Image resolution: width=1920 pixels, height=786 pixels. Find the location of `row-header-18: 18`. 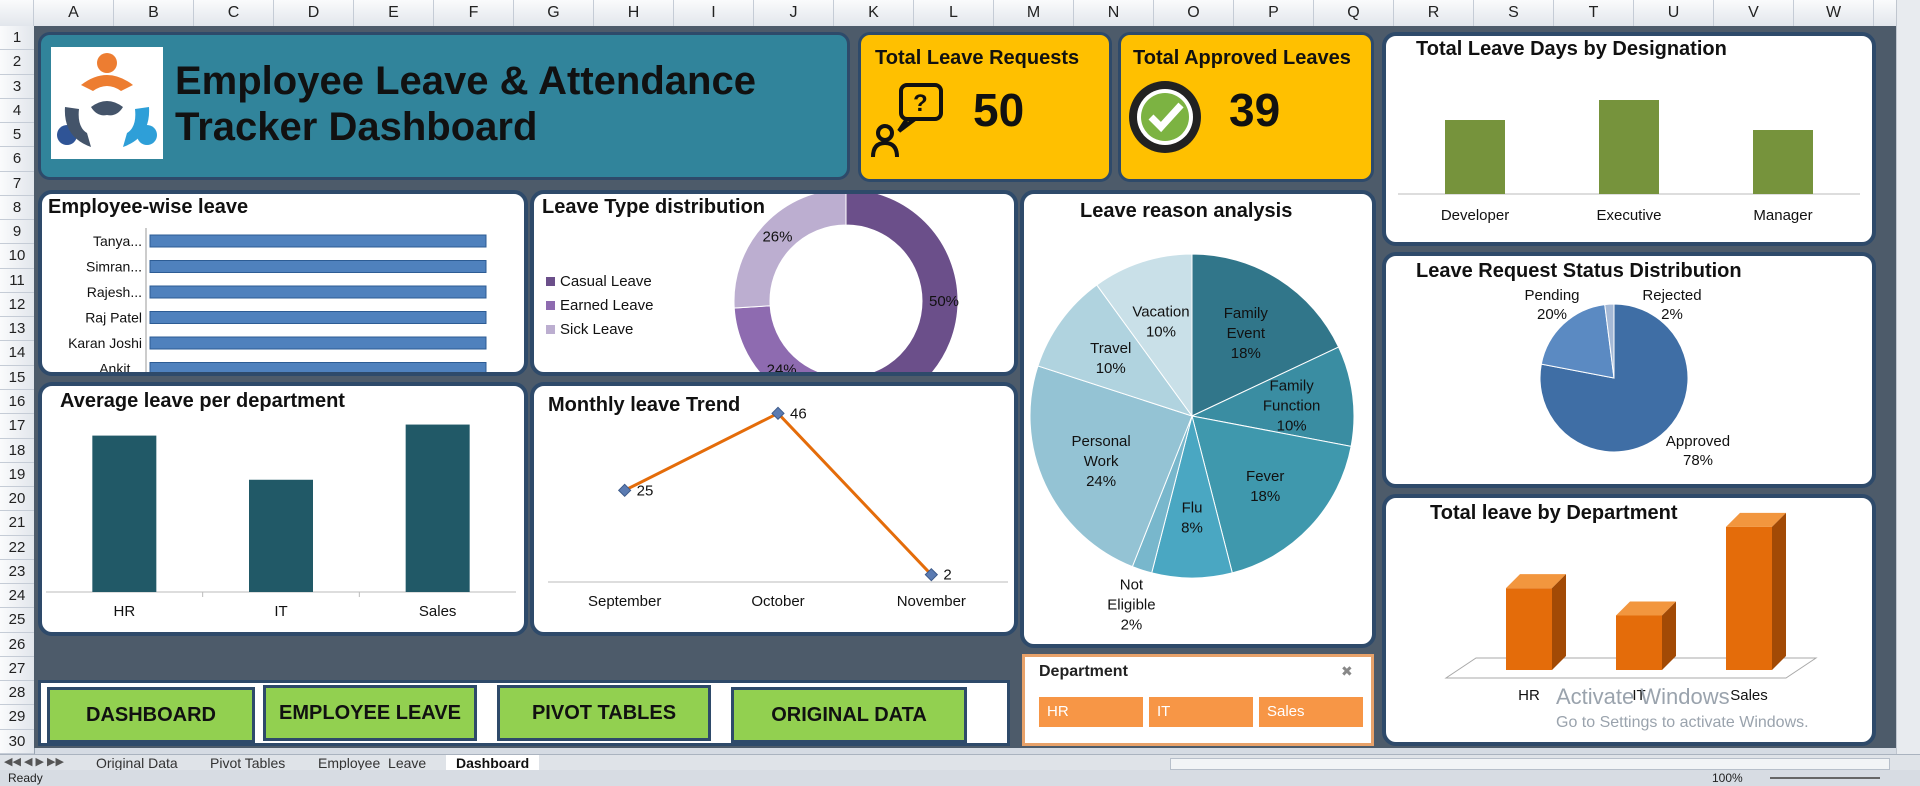

row-header-18: 18 is located at coordinates (17, 451).